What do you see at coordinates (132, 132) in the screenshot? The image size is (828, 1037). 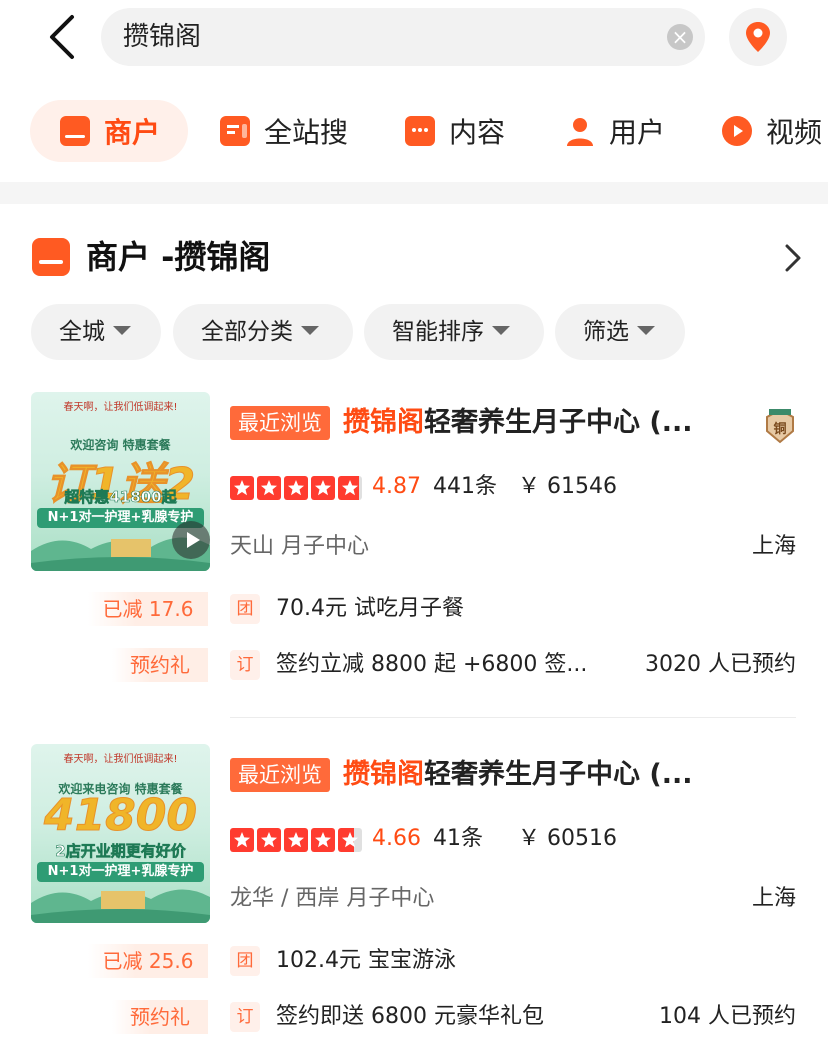 I see `tab-label: 商户` at bounding box center [132, 132].